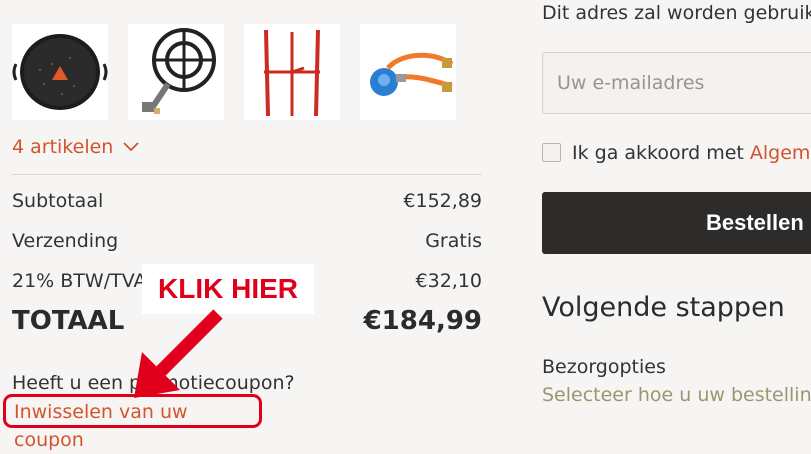 The width and height of the screenshot is (811, 454). I want to click on email-field, so click(676, 83).